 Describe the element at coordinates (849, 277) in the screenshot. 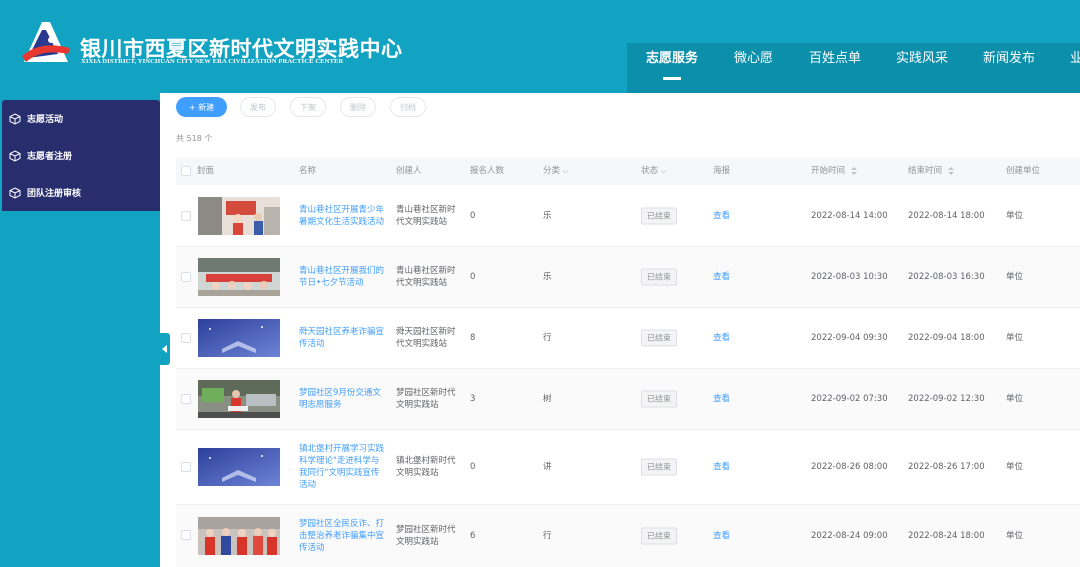

I see `start-time-cell: 2022-08-03 10:30` at that location.